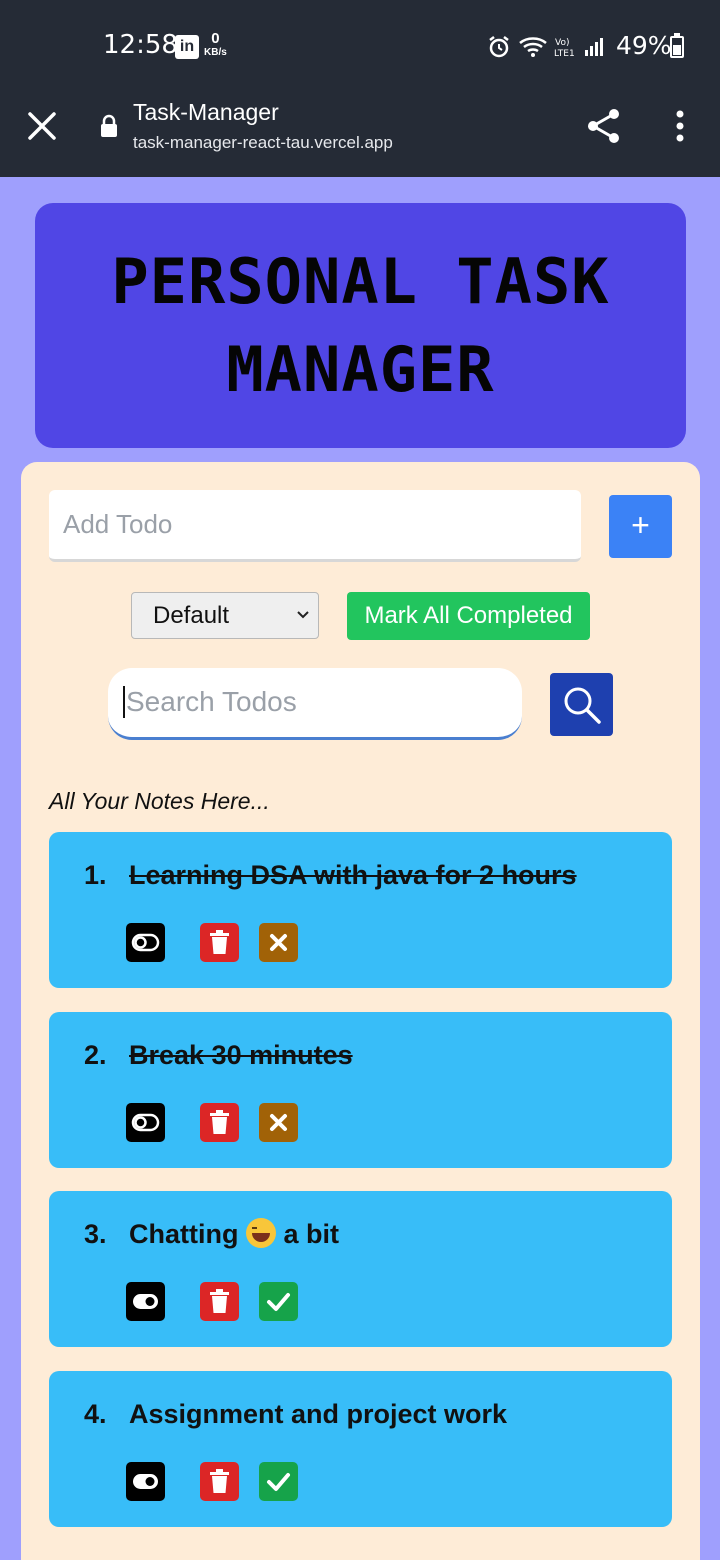  What do you see at coordinates (124, 701) in the screenshot?
I see `text-caret` at bounding box center [124, 701].